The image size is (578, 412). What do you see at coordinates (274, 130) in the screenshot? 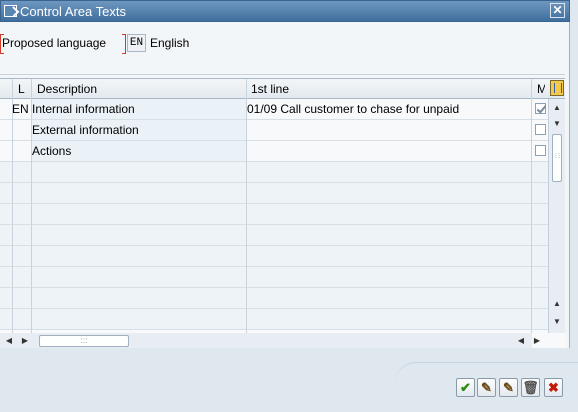
I see `table-row: External information` at bounding box center [274, 130].